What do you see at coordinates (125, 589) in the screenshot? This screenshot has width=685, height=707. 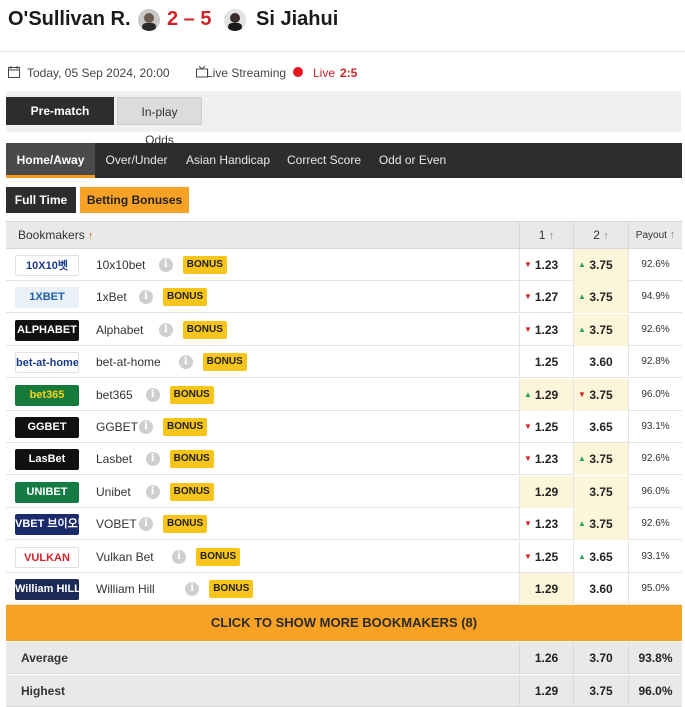 I see `bookmaker-name: William Hill` at bounding box center [125, 589].